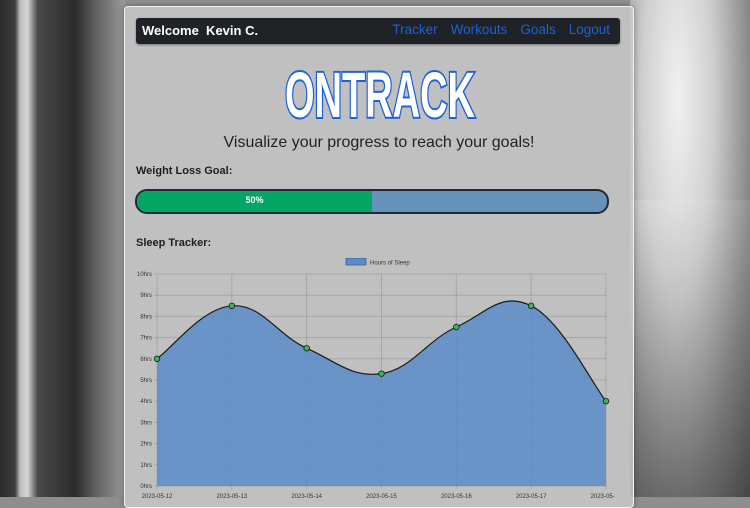 The width and height of the screenshot is (750, 508). Describe the element at coordinates (174, 243) in the screenshot. I see `sleep-tracker-label: Sleep Tracker:` at that location.